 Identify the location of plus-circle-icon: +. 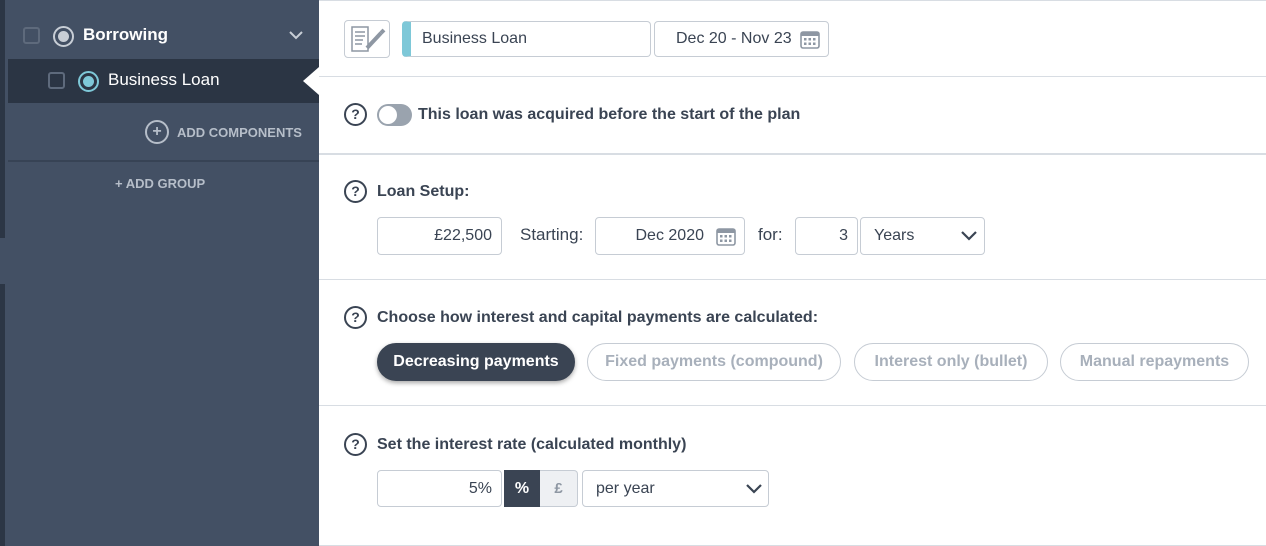
(157, 132).